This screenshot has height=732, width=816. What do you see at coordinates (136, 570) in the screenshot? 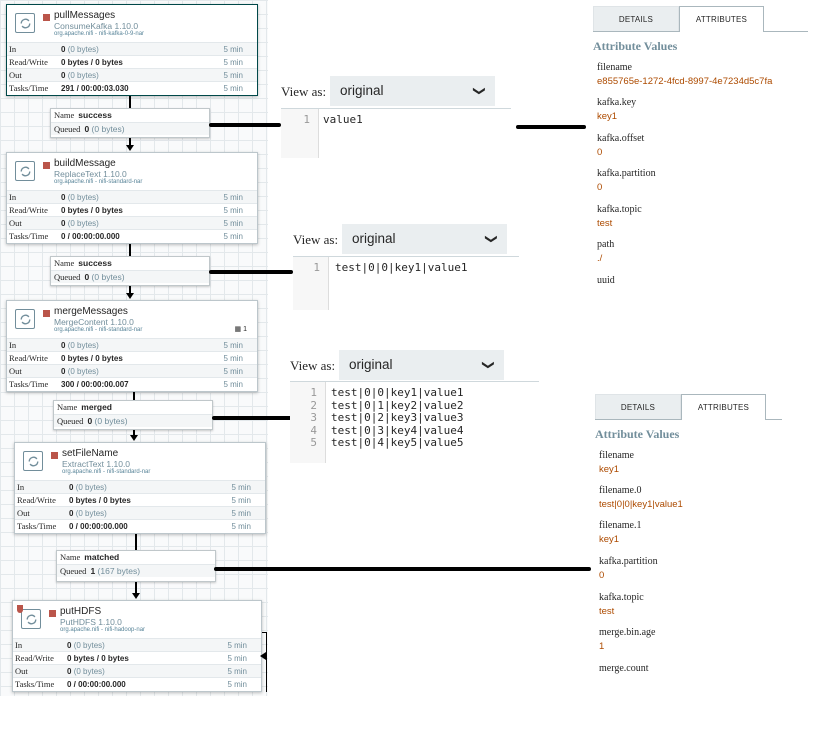
I see `connection-queued-row: Queued 1 (167 bytes)` at bounding box center [136, 570].